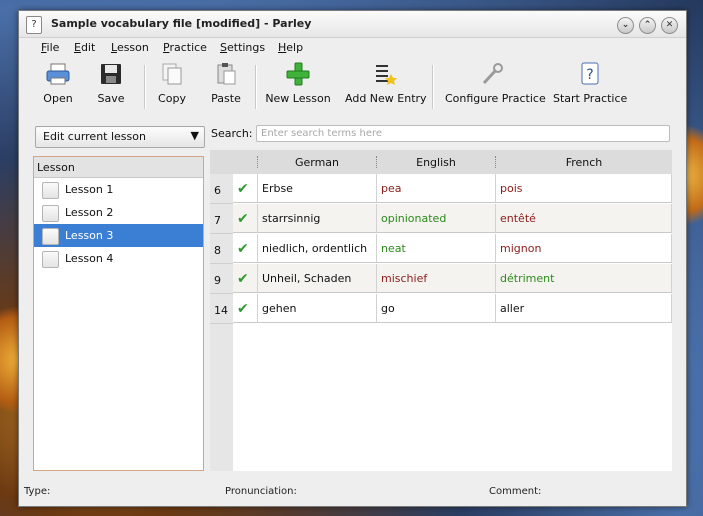 The image size is (703, 516). I want to click on french-cell: détriment, so click(584, 278).